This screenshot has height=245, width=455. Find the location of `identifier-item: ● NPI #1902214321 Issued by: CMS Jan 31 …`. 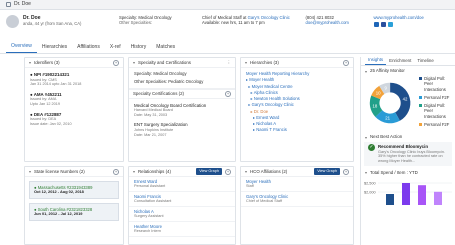

identifier-item: ● NPI #1902214321 Issued by: CMS Jan 31 … is located at coordinates (56, 79).